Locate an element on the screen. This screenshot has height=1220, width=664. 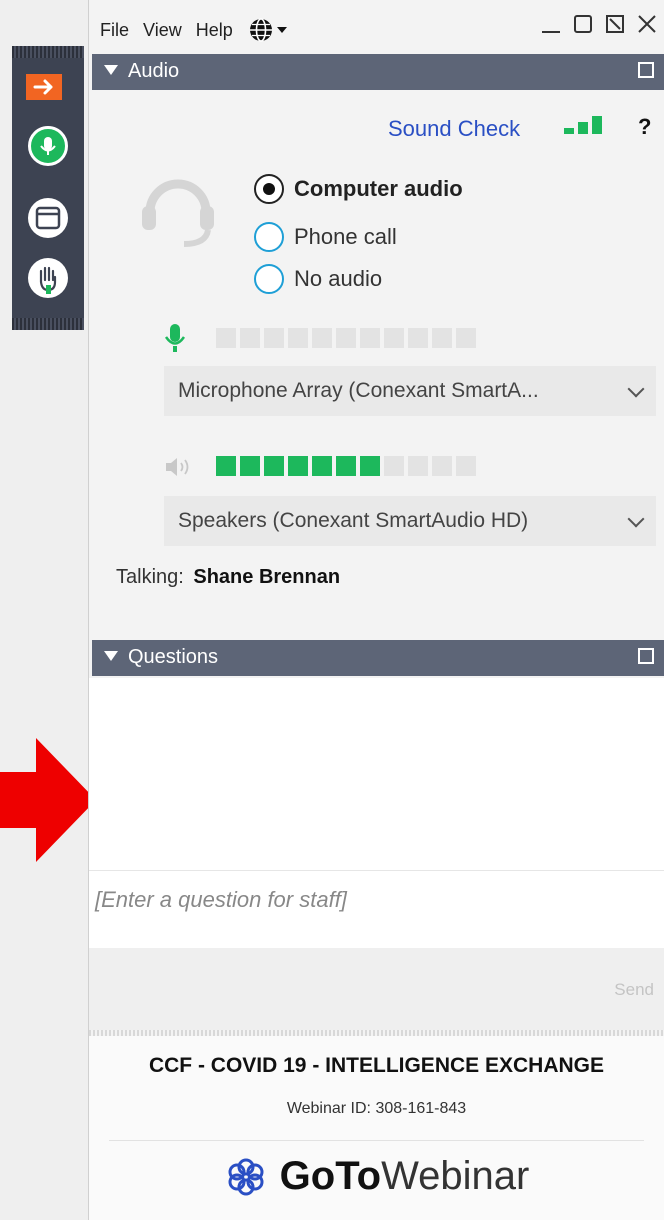
screen-button is located at coordinates (48, 218).